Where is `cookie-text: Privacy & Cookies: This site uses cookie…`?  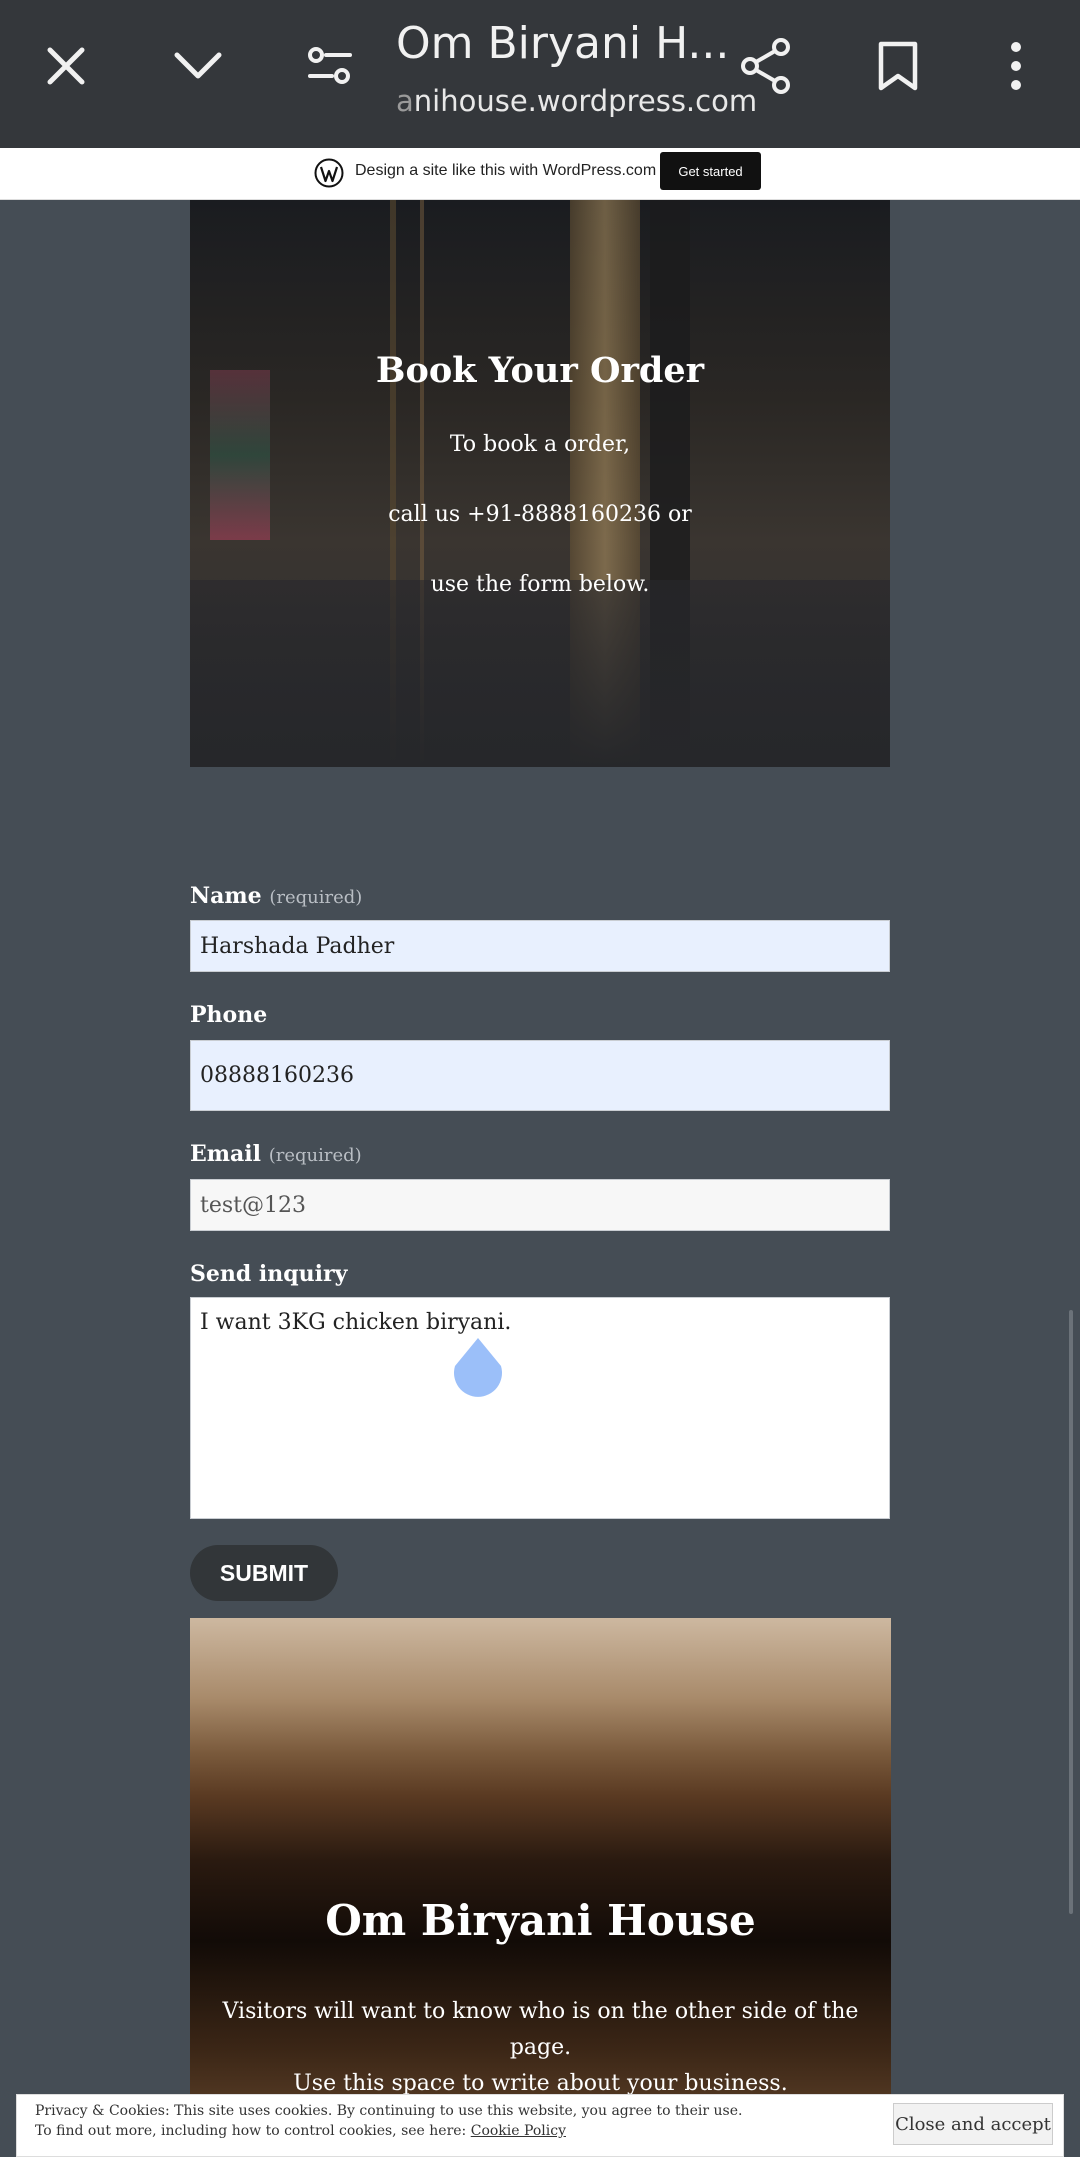
cookie-text: Privacy & Cookies: This site uses cookie… is located at coordinates (389, 2121).